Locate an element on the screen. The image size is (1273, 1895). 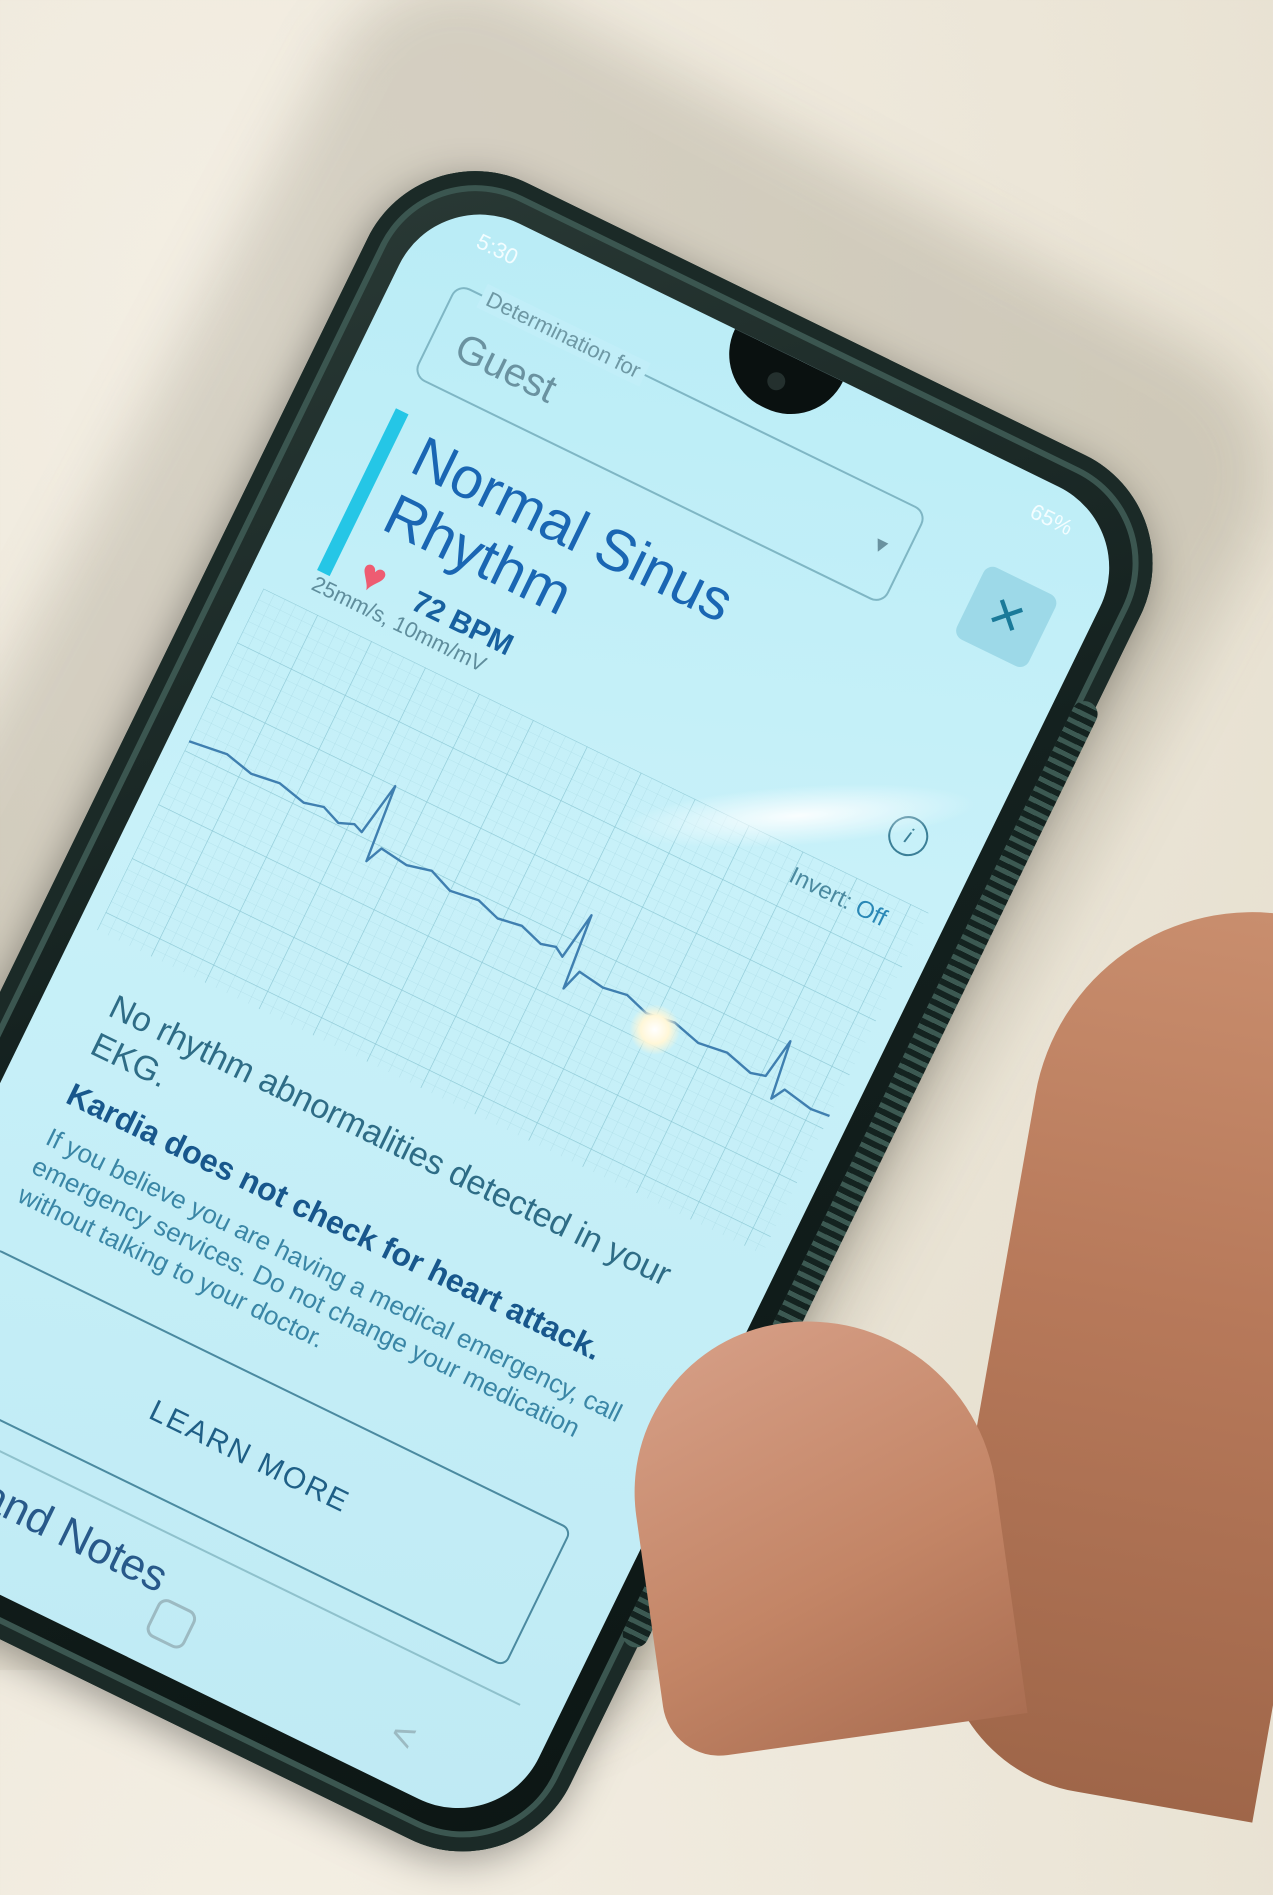
home-icon is located at coordinates (171, 1623).